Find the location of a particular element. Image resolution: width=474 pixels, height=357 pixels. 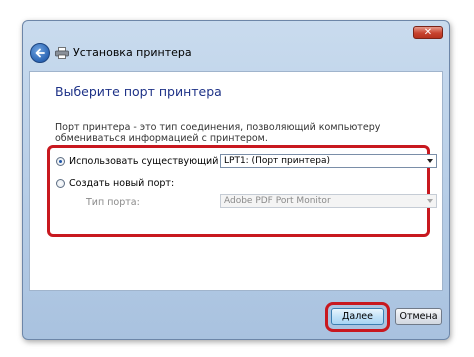

back-button is located at coordinates (40, 53).